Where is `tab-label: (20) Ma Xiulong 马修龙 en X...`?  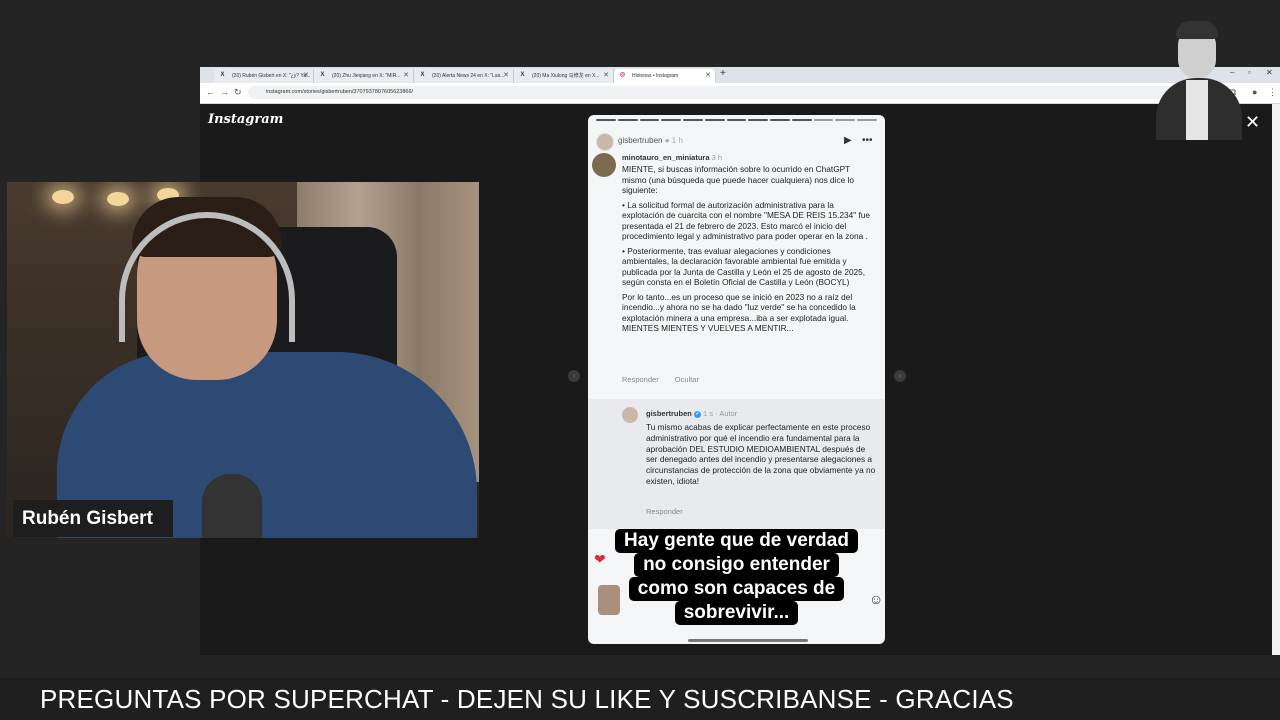 tab-label: (20) Ma Xiulong 马修龙 en X... is located at coordinates (566, 76).